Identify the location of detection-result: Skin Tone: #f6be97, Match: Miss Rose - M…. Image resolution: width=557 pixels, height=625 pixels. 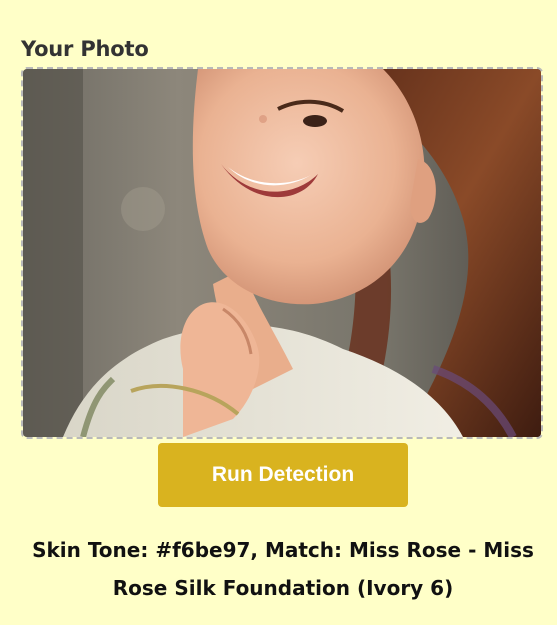
(283, 569).